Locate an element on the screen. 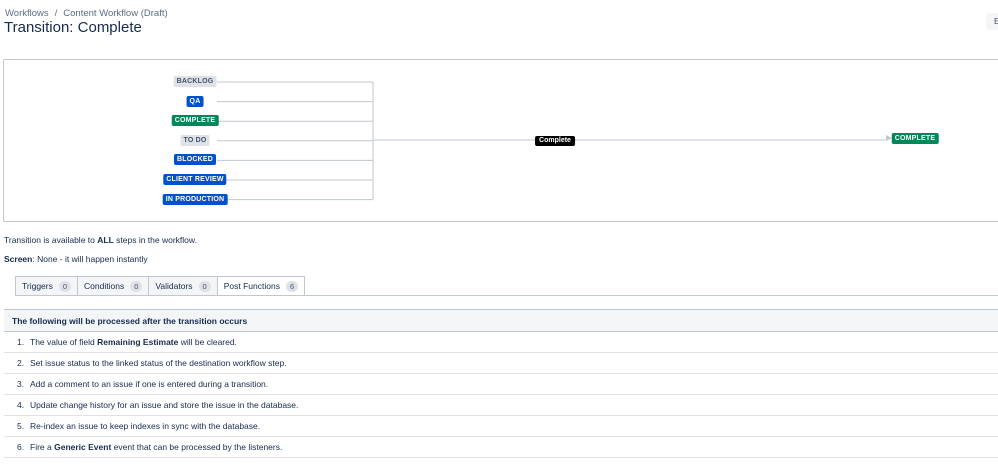  row-number: 3. is located at coordinates (21, 384).